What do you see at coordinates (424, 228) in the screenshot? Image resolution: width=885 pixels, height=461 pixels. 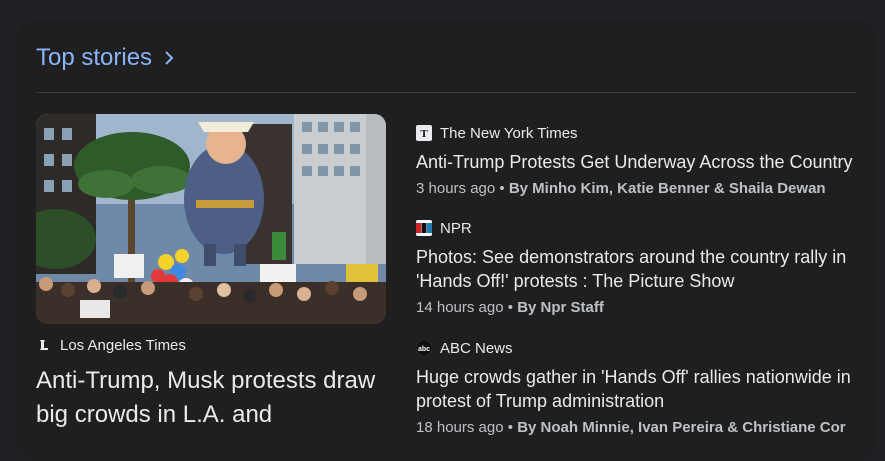 I see `npr-logo-icon` at bounding box center [424, 228].